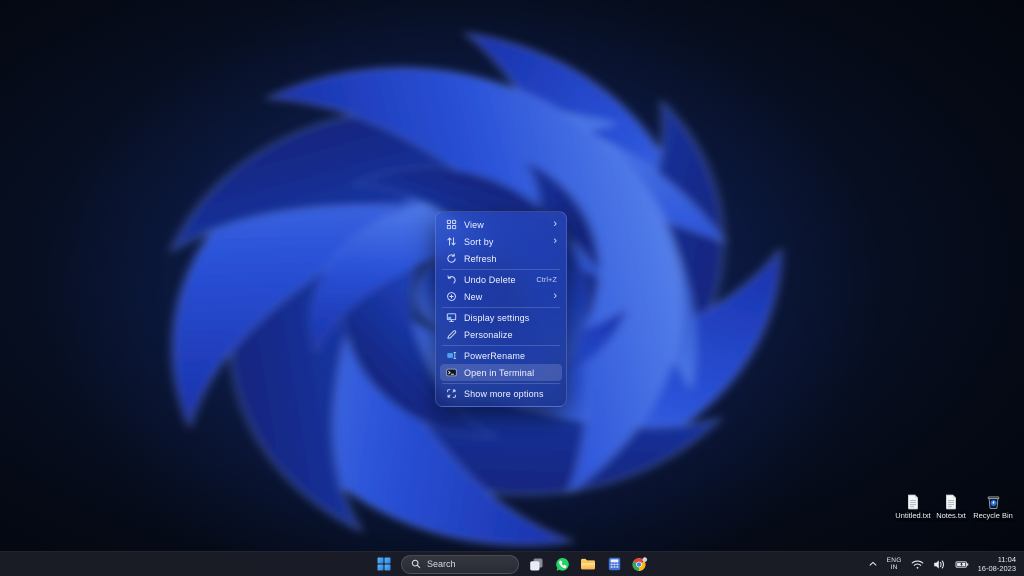 This screenshot has height=576, width=1024. Describe the element at coordinates (451, 225) in the screenshot. I see `grid-view-icon` at that location.